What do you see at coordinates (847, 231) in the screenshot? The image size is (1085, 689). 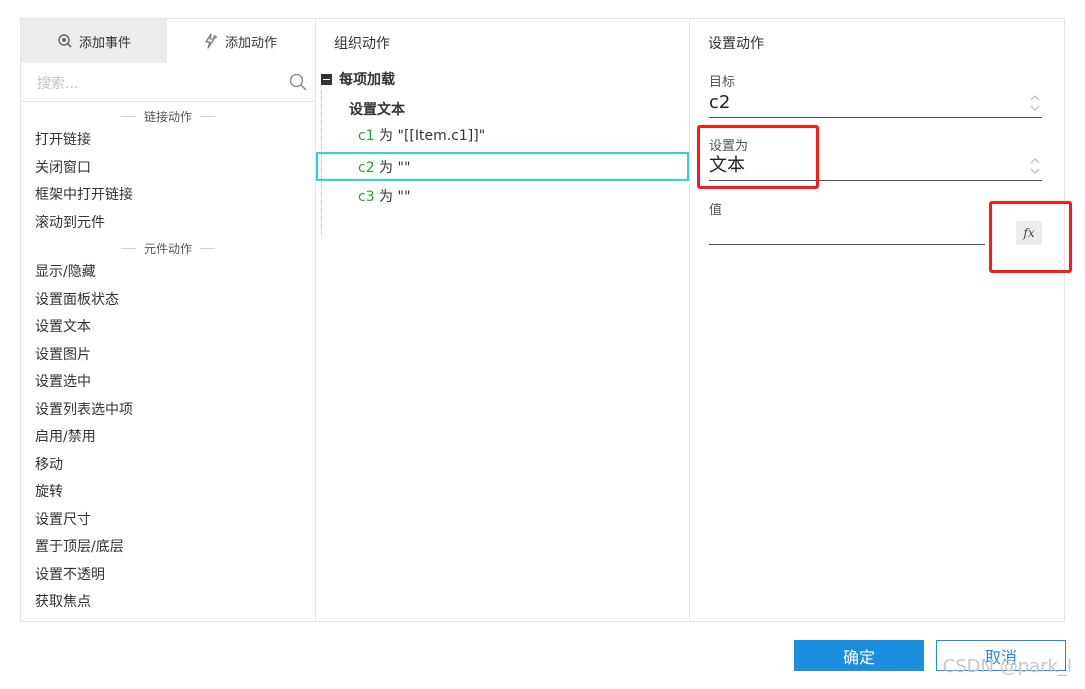 I see `value-input` at bounding box center [847, 231].